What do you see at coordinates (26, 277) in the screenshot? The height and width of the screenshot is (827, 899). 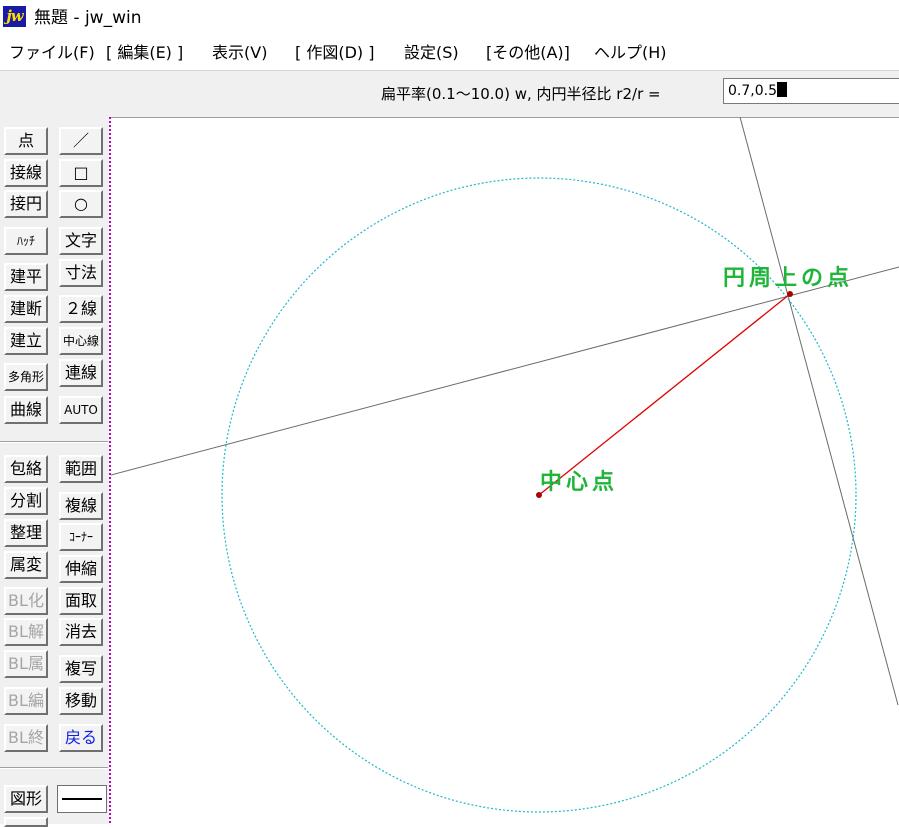 I see `tool-plan: 建平` at bounding box center [26, 277].